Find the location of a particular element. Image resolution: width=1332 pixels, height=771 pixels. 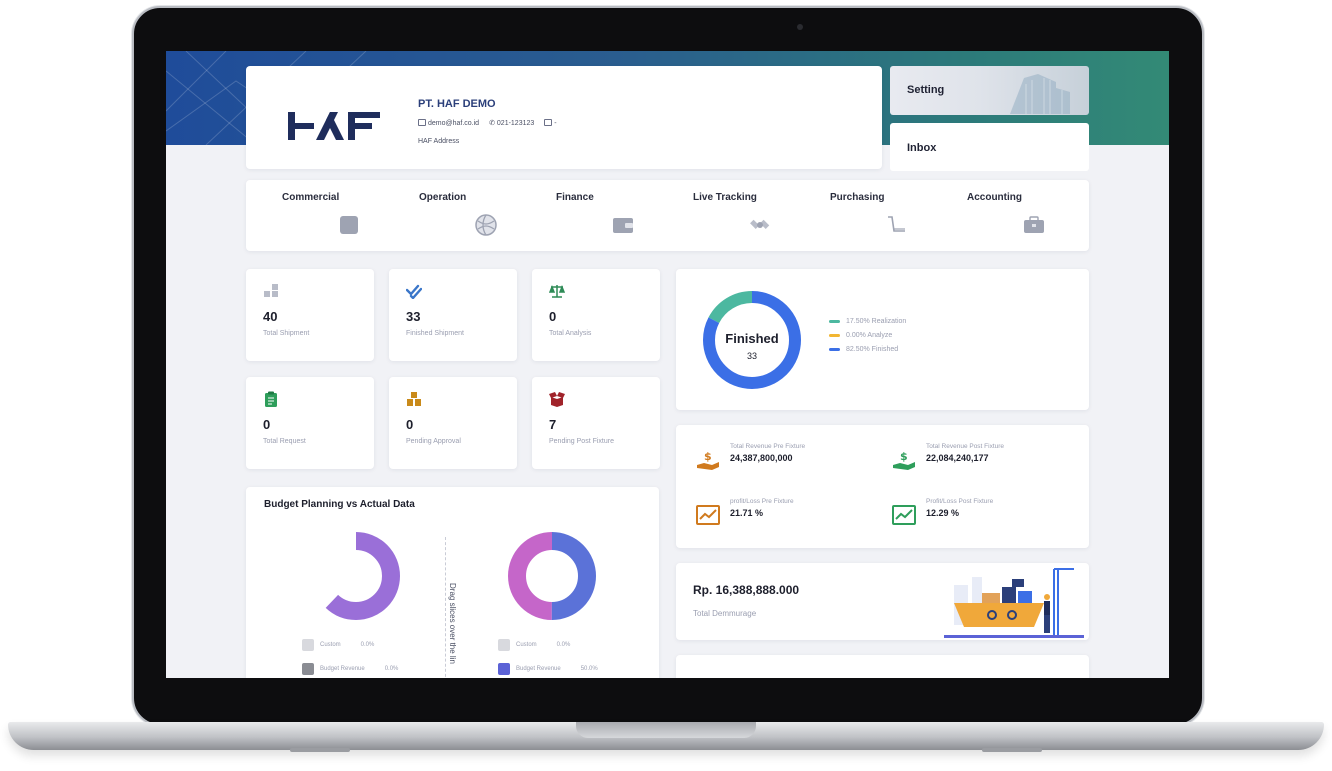

legend-item: 0.00% Analyze is located at coordinates (867, 335).